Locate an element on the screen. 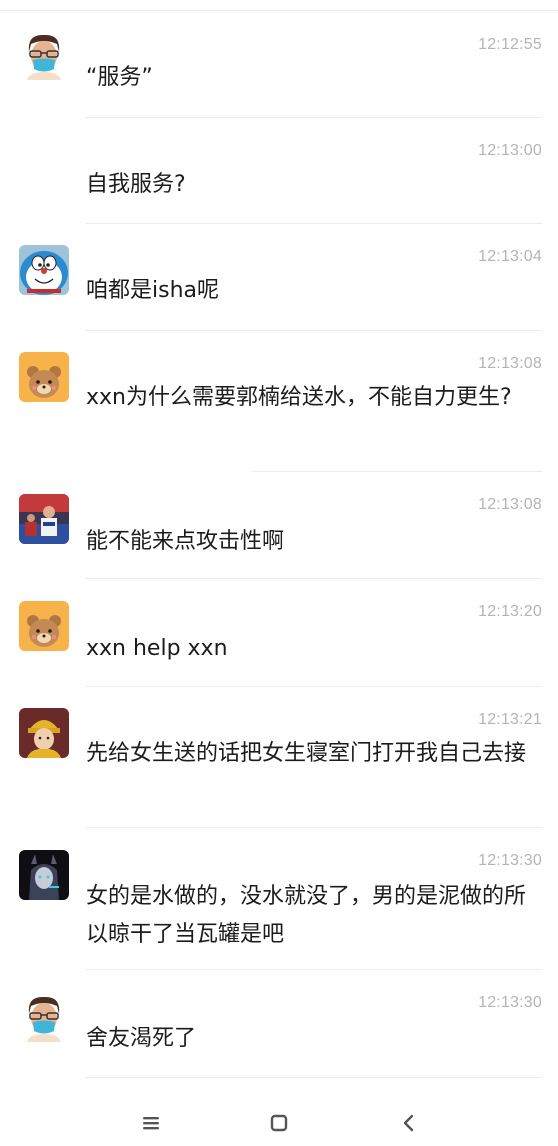 This screenshot has width=558, height=1146. home-icon is located at coordinates (279, 1123).